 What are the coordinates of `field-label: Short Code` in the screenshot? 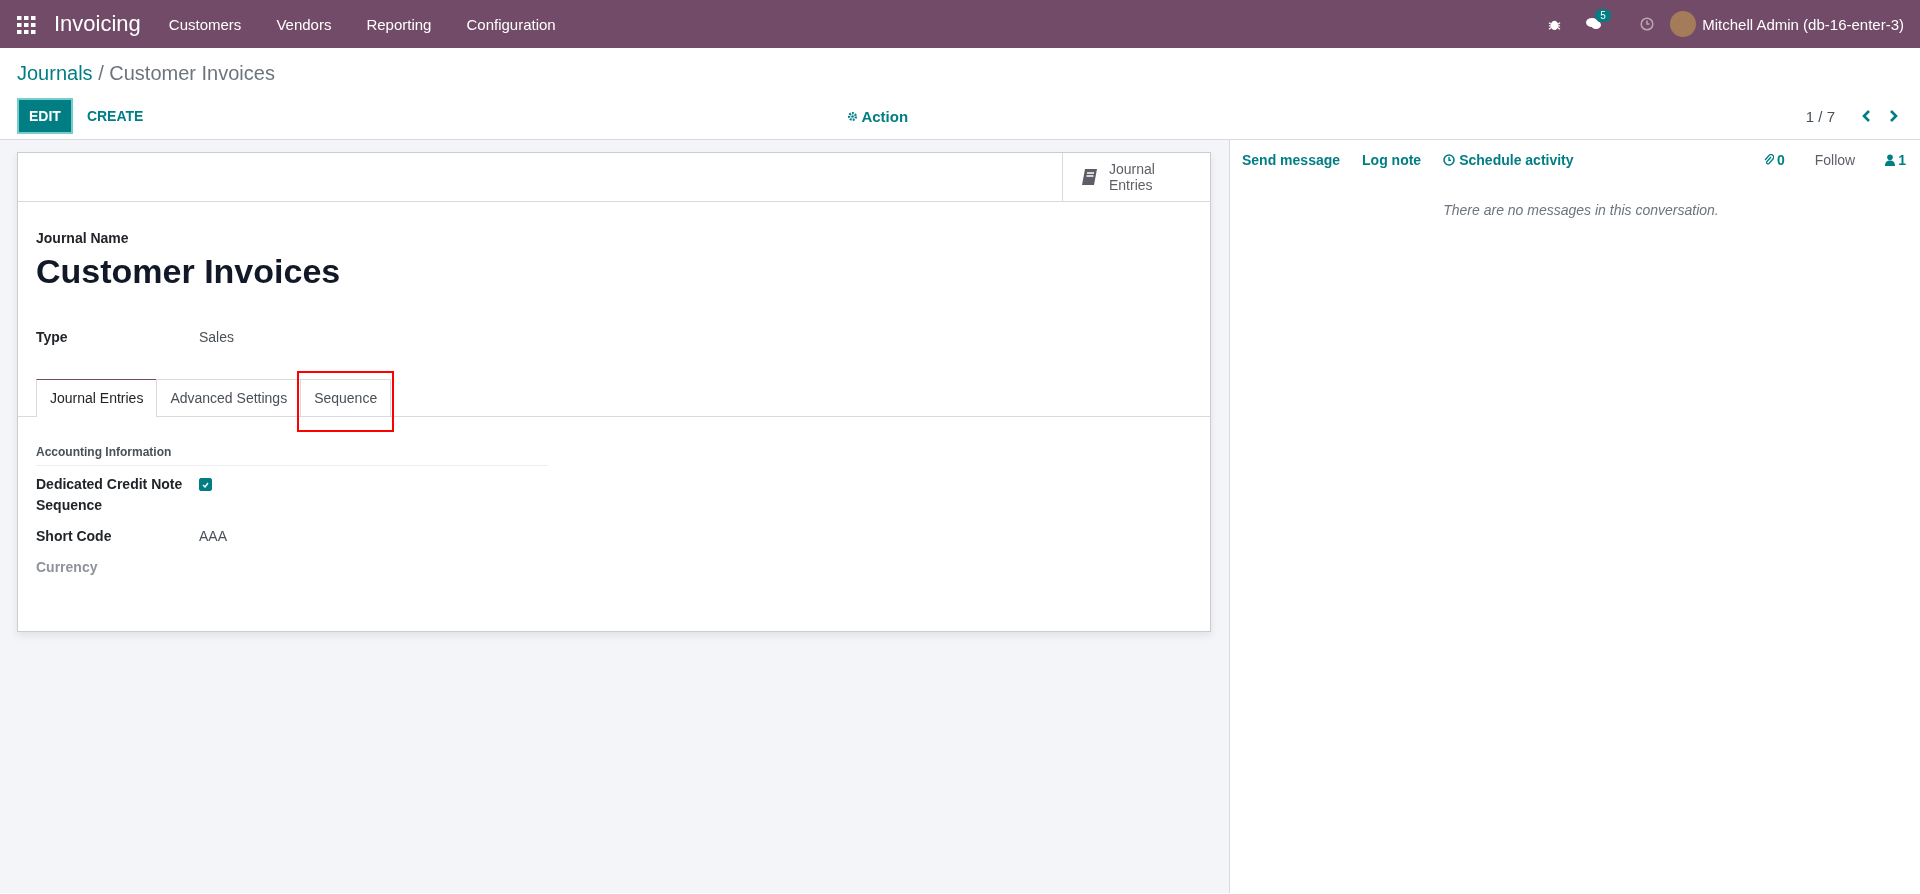 It's located at (74, 536).